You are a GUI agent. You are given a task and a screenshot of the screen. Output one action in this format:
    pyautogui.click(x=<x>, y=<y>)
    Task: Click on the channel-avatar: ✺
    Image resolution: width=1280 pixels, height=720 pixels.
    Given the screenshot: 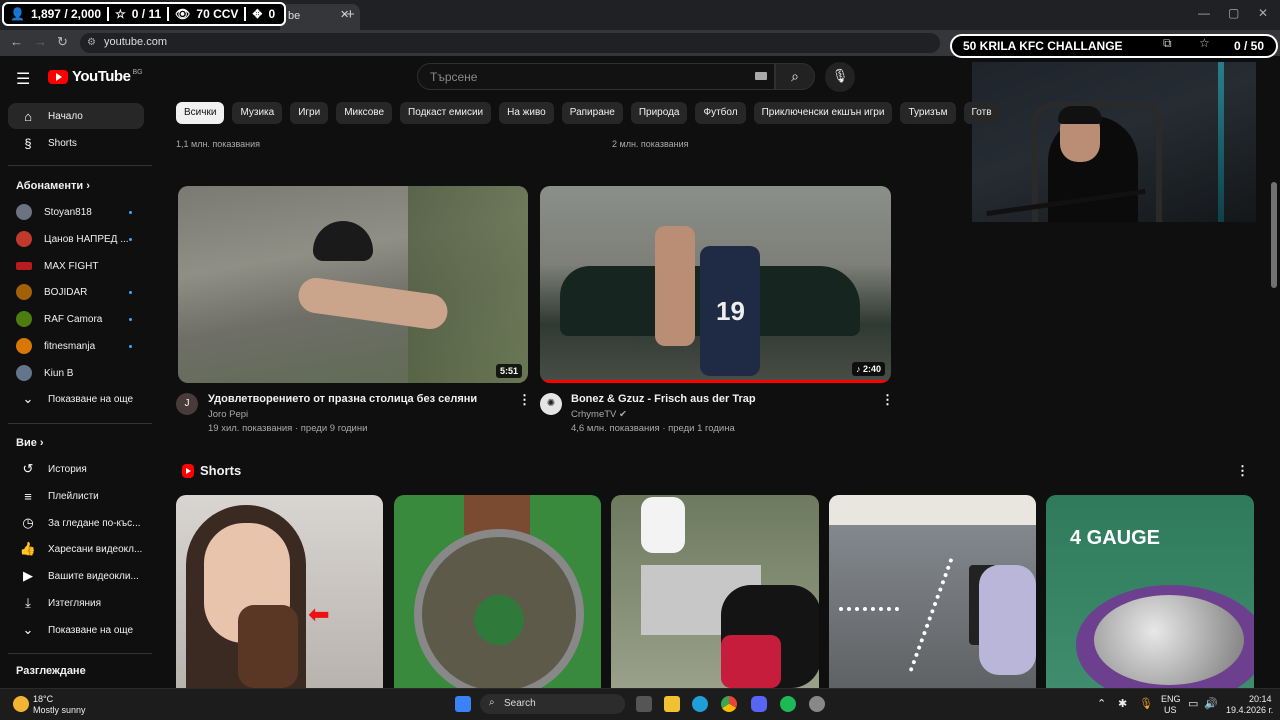 What is the action you would take?
    pyautogui.click(x=551, y=404)
    